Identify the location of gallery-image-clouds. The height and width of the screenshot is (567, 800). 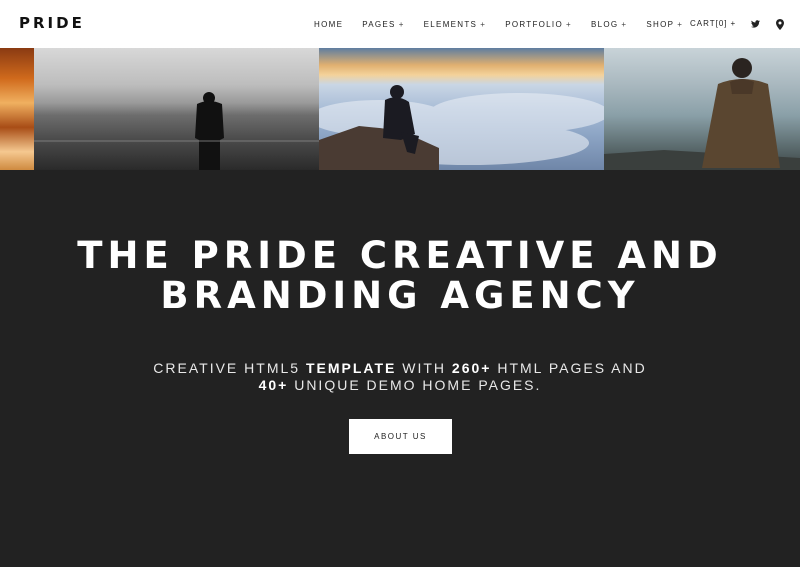
(461, 109).